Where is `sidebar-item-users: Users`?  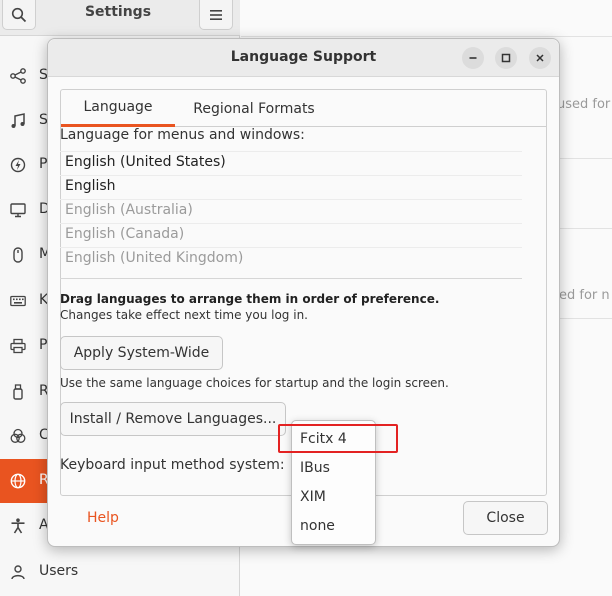
sidebar-item-users: Users is located at coordinates (120, 572).